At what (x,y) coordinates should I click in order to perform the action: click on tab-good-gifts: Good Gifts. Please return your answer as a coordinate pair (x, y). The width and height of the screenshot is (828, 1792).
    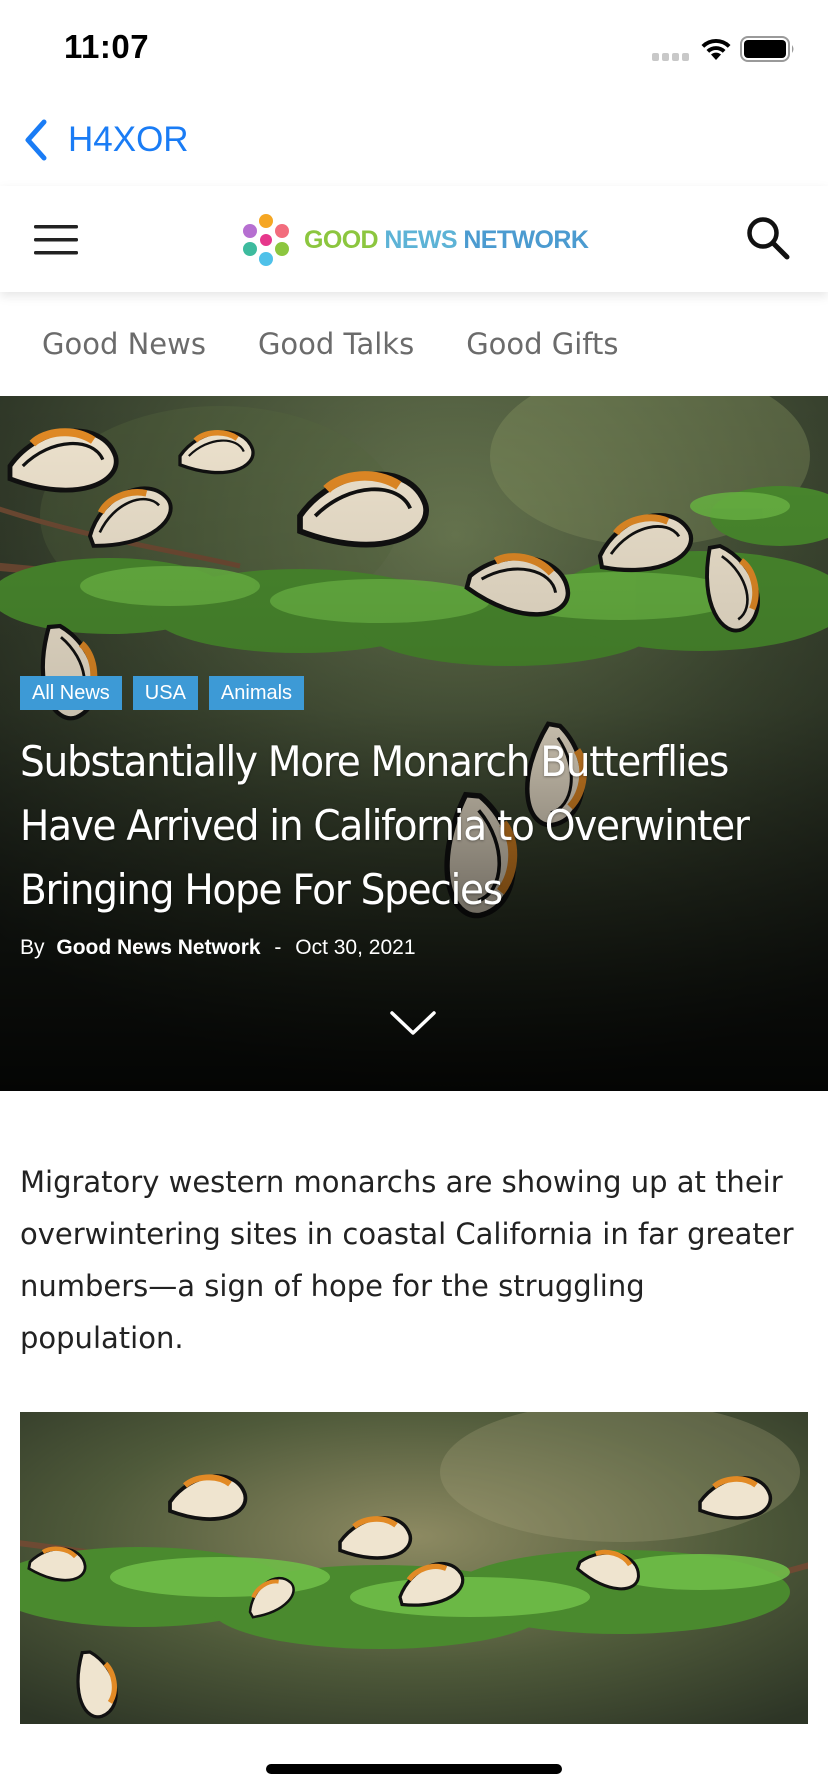
    Looking at the image, I should click on (542, 344).